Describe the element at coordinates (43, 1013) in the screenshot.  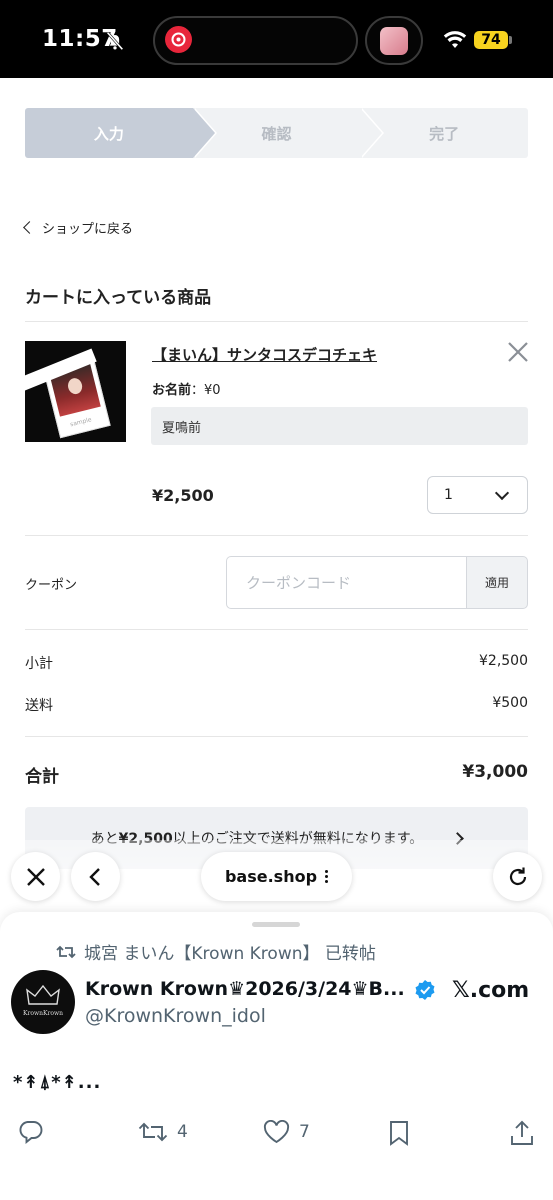
I see `avatar-brand: KrownKrown` at that location.